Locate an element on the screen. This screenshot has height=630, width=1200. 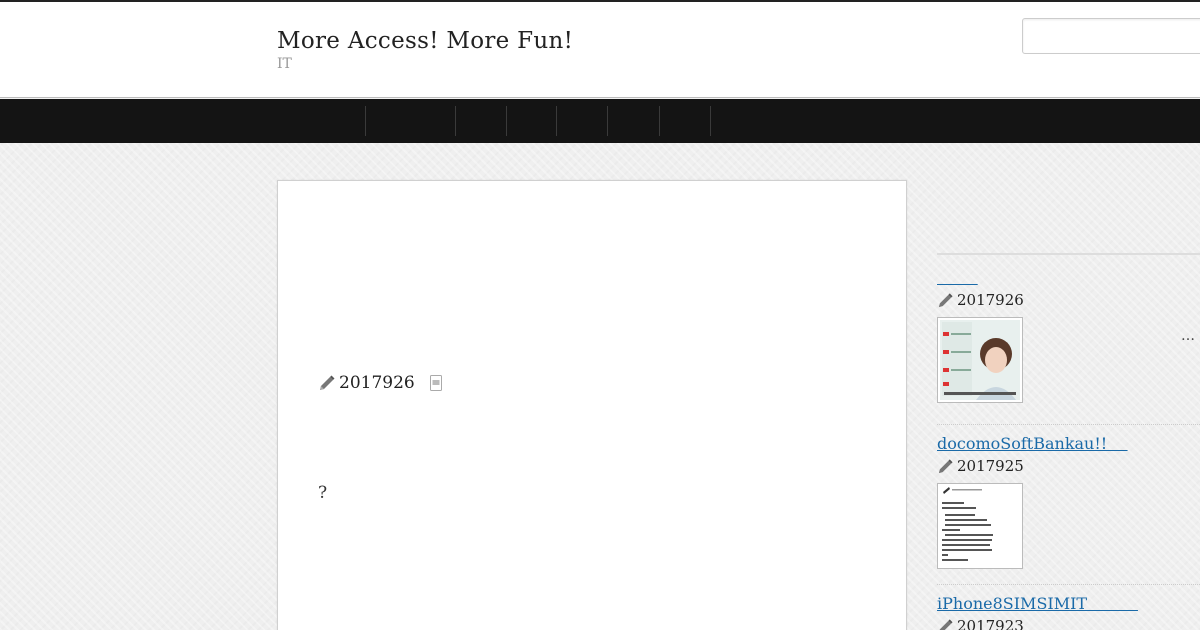
sidebar-entry-title is located at coordinates (957, 277).